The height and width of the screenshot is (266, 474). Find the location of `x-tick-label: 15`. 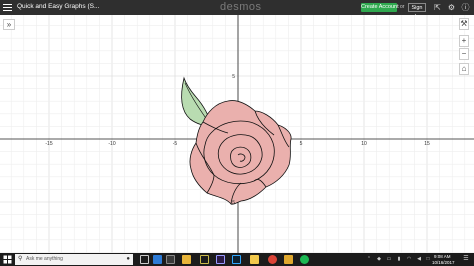

x-tick-label: 15 is located at coordinates (427, 144).